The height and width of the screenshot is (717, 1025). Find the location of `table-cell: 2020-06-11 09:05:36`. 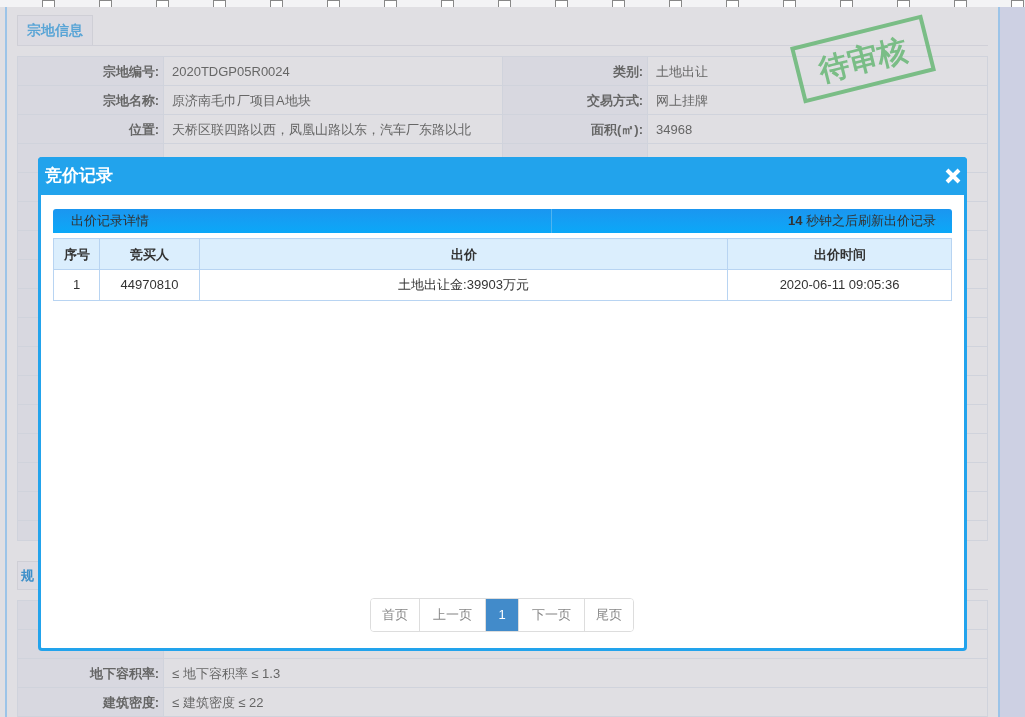

table-cell: 2020-06-11 09:05:36 is located at coordinates (839, 285).